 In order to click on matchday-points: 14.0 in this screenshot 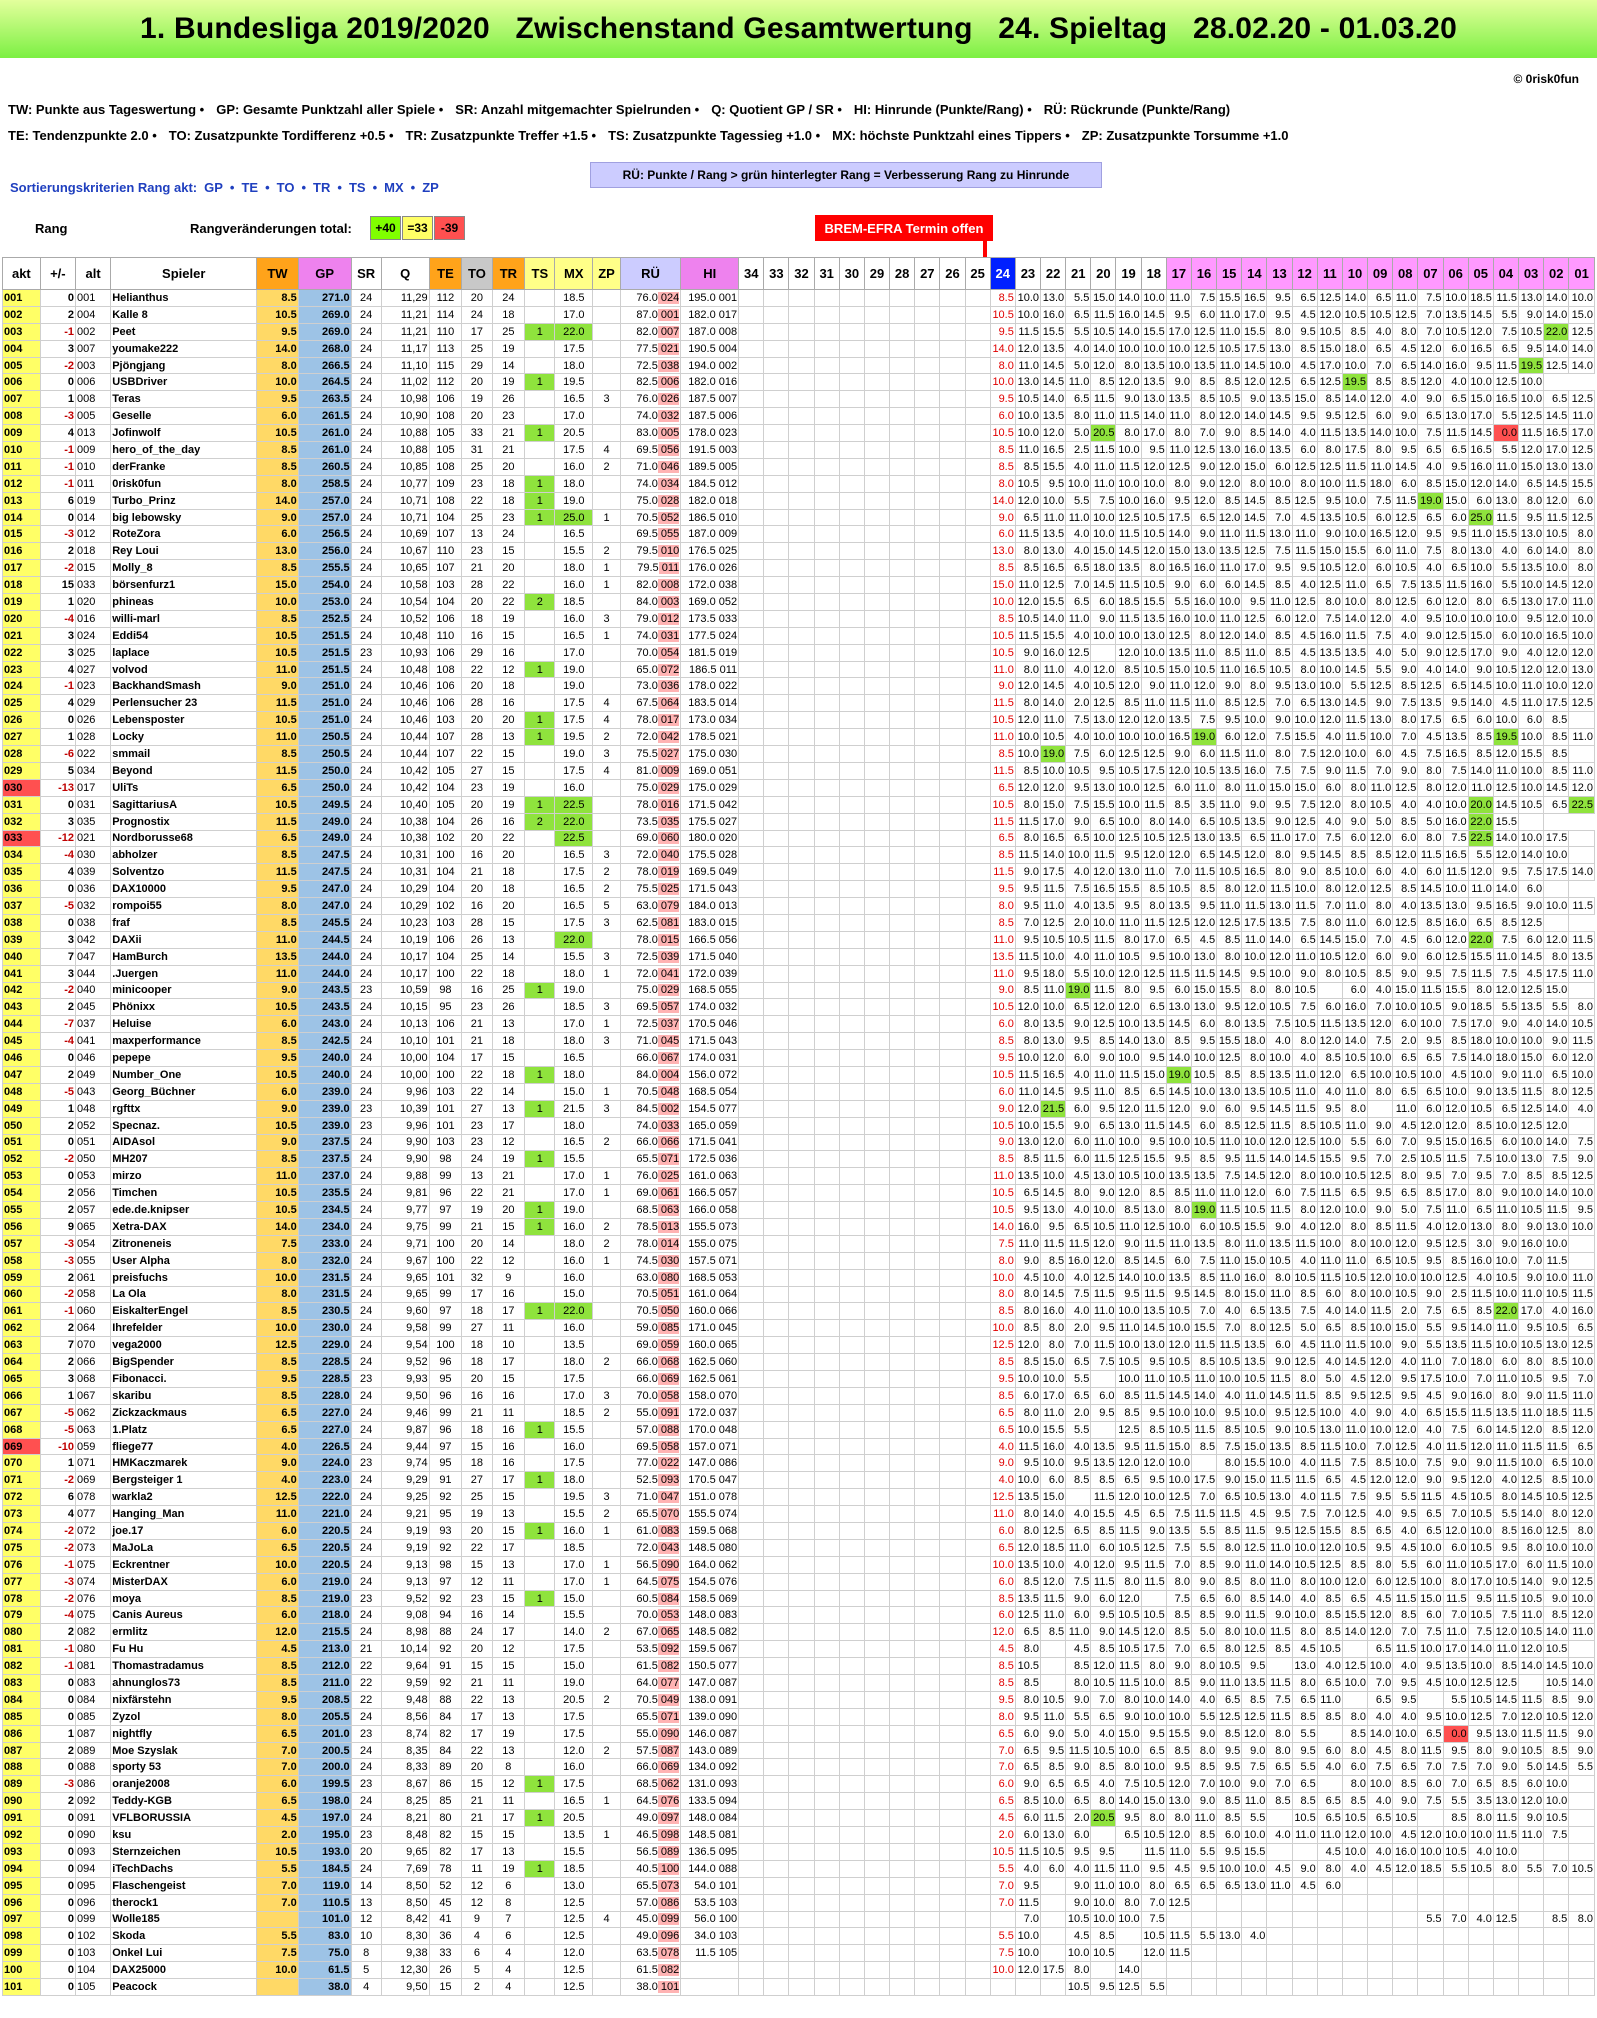, I will do `click(1178, 1699)`.